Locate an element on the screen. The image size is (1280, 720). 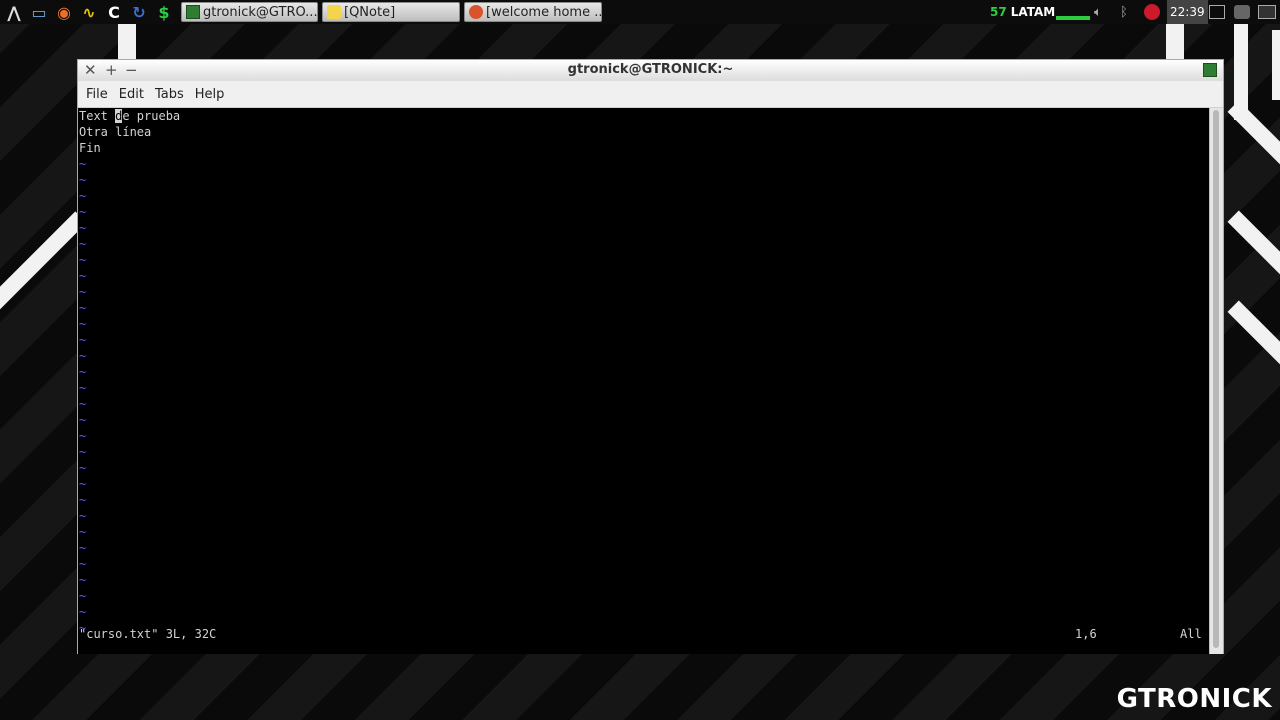
dollar-icon: $ is located at coordinates (164, 12).